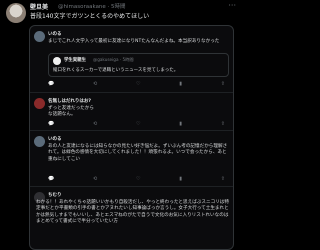 This screenshot has height=250, width=320. Describe the element at coordinates (70, 101) in the screenshot. I see `reply-name: 名無しはだれりはお?` at that location.